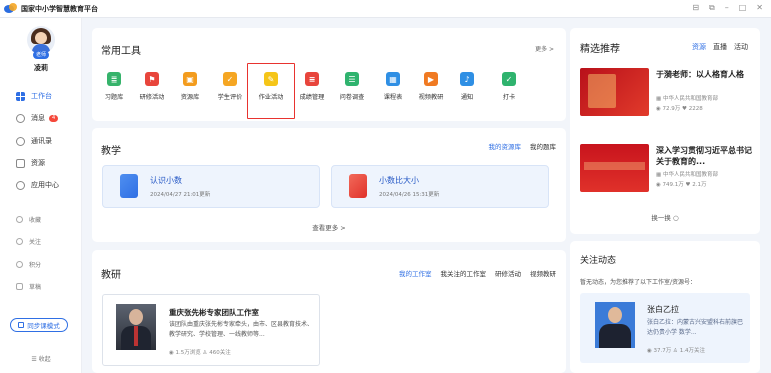 The width and height of the screenshot is (771, 373). What do you see at coordinates (759, 8) in the screenshot?
I see `close-icon: ✕` at bounding box center [759, 8].